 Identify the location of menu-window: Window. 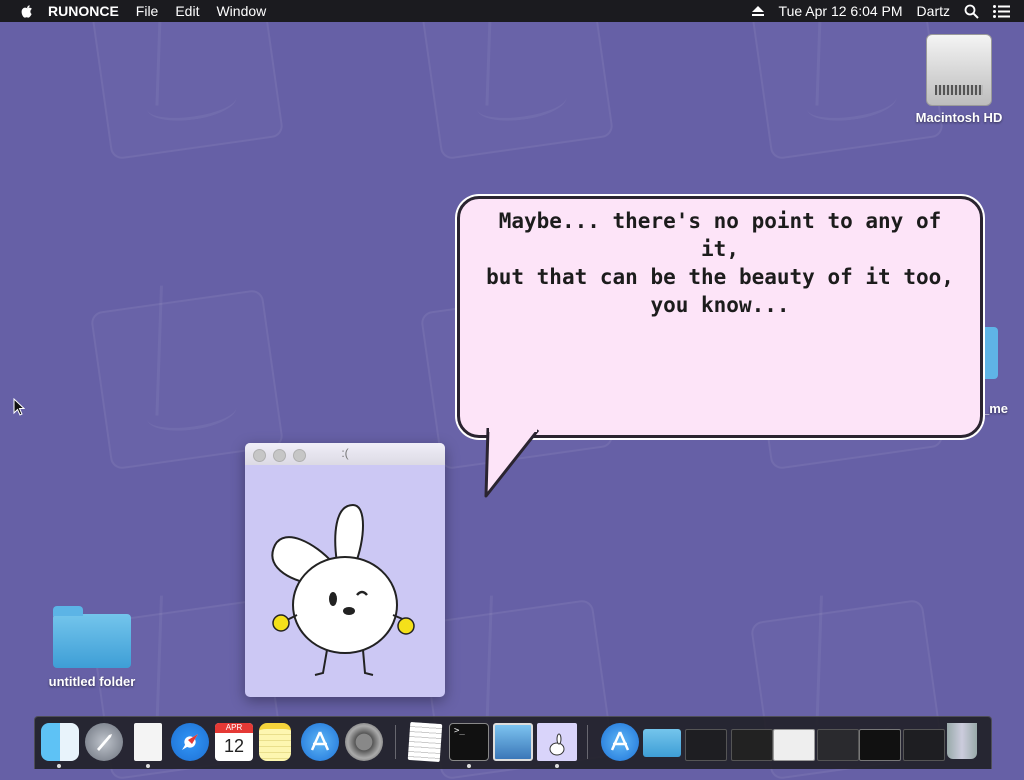
(241, 11).